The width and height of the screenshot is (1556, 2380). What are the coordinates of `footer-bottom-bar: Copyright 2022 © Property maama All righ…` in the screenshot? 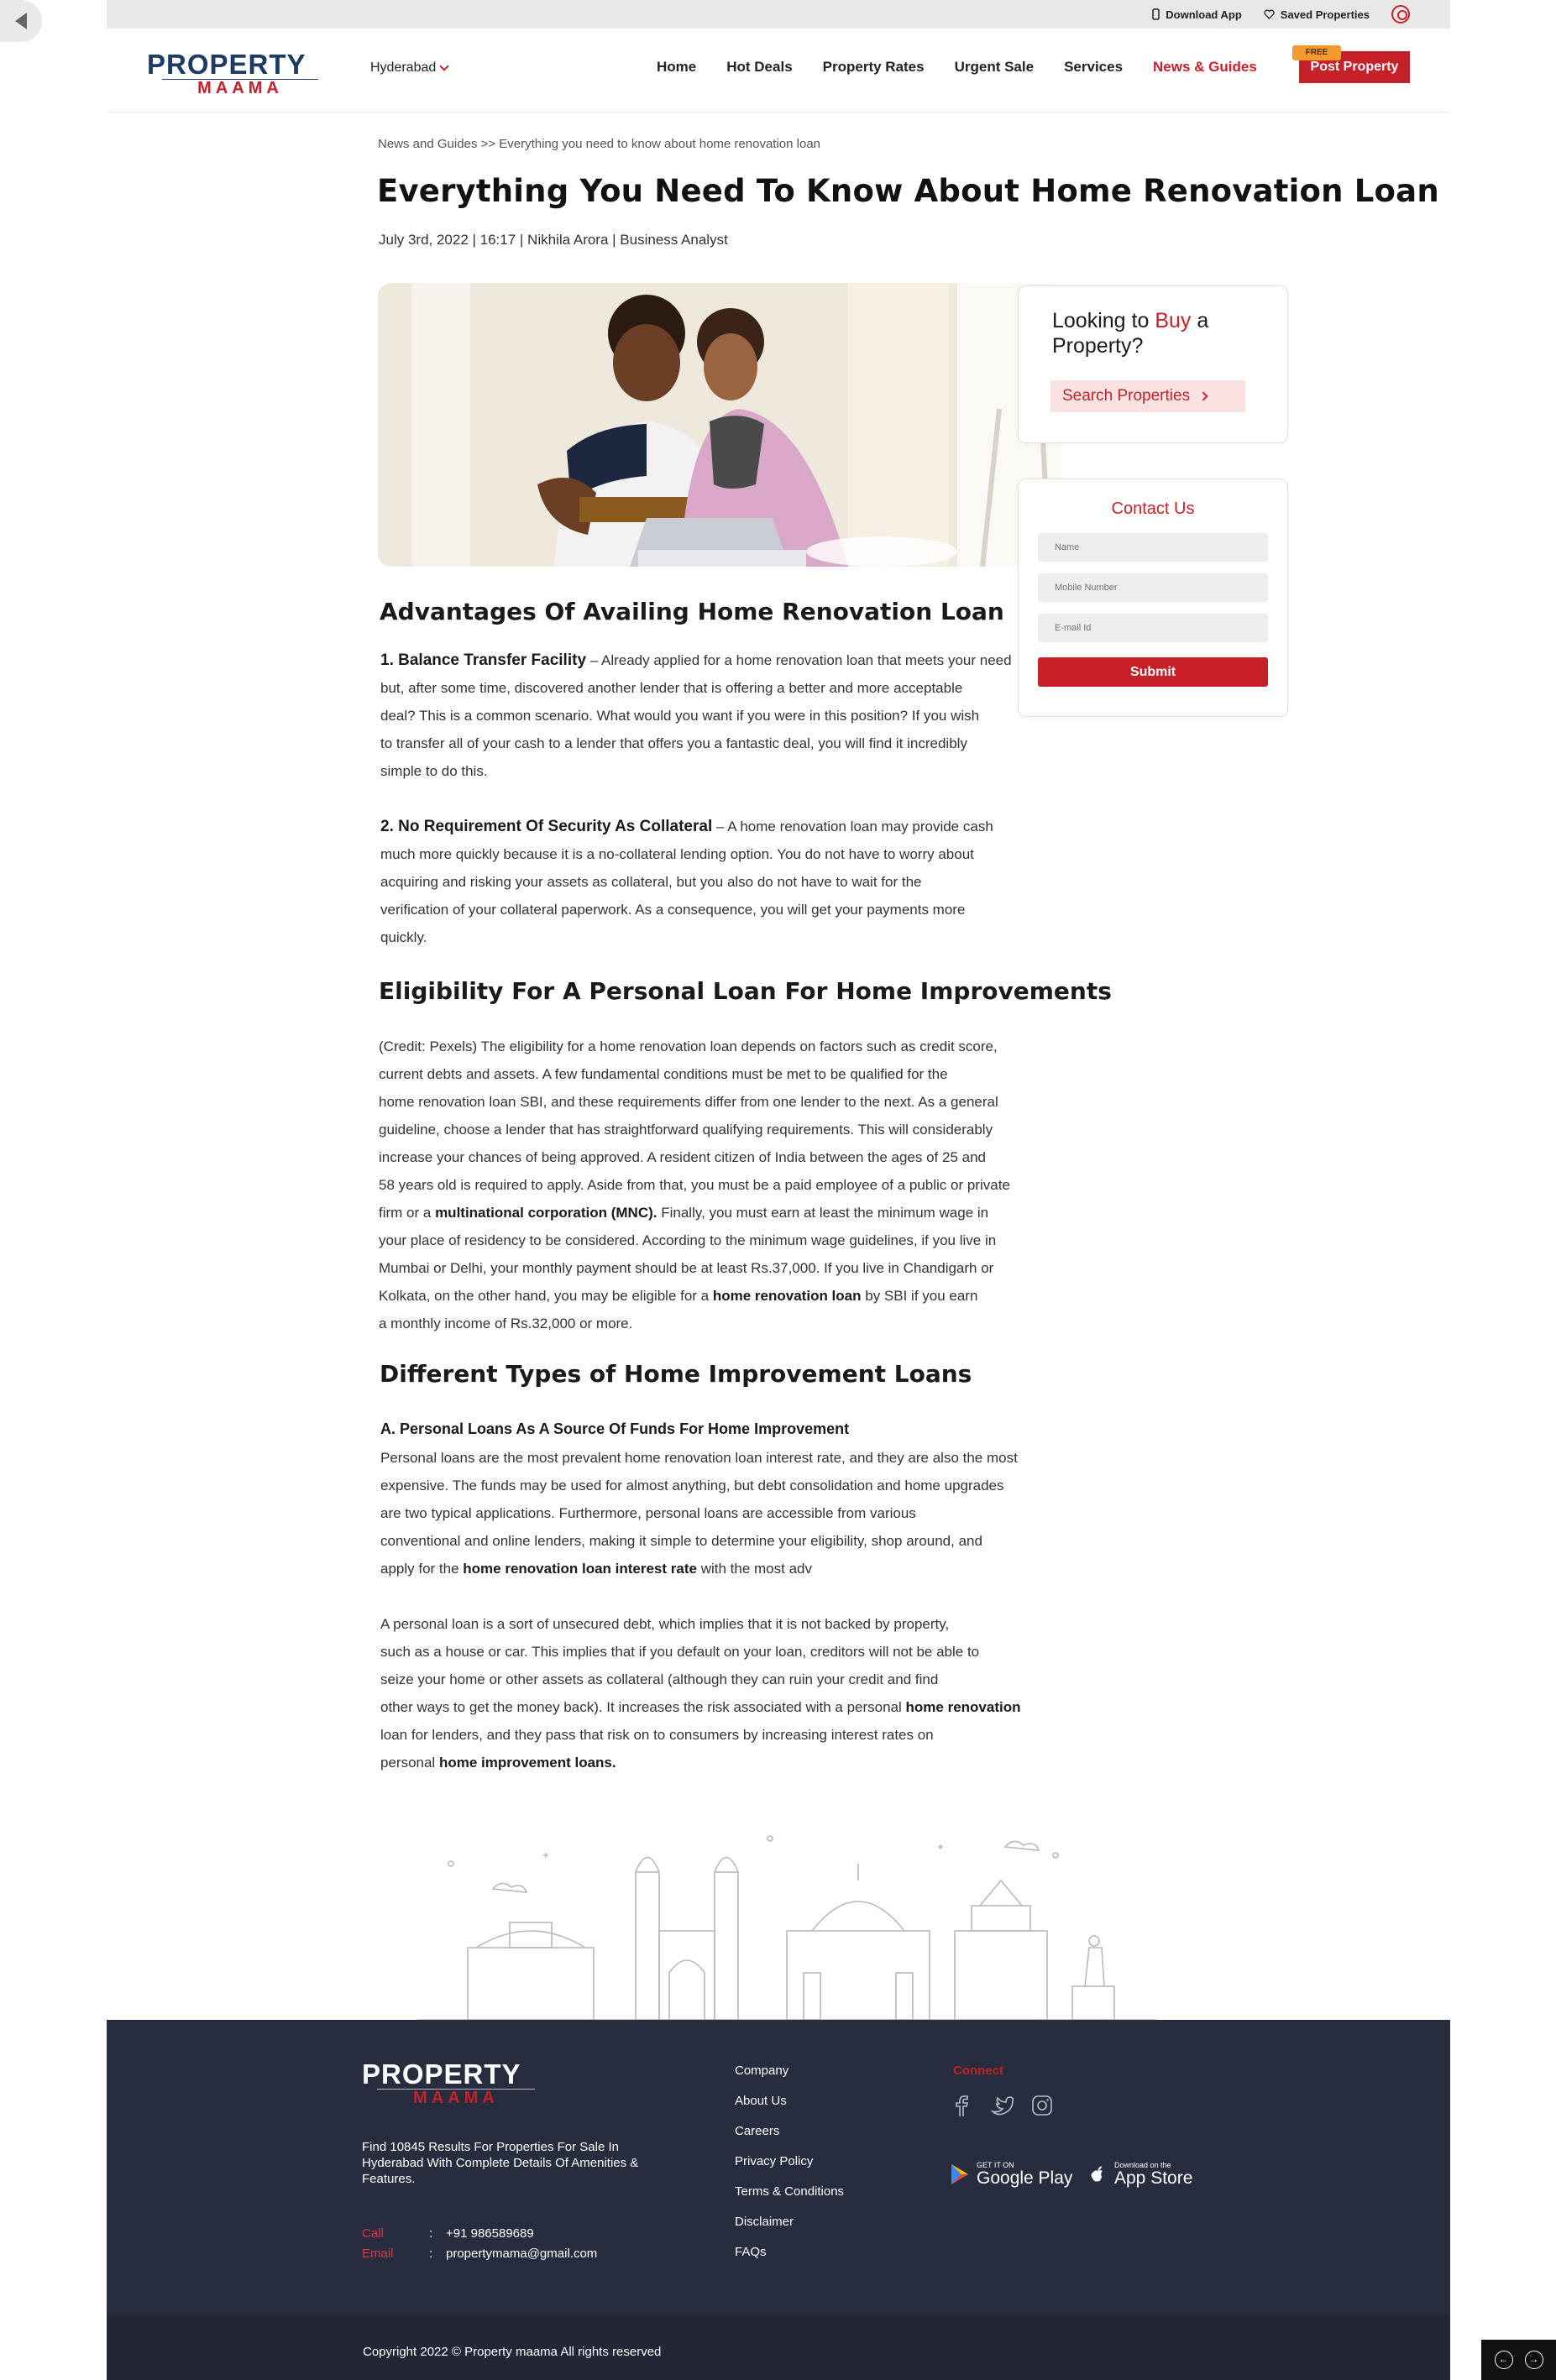 It's located at (778, 2347).